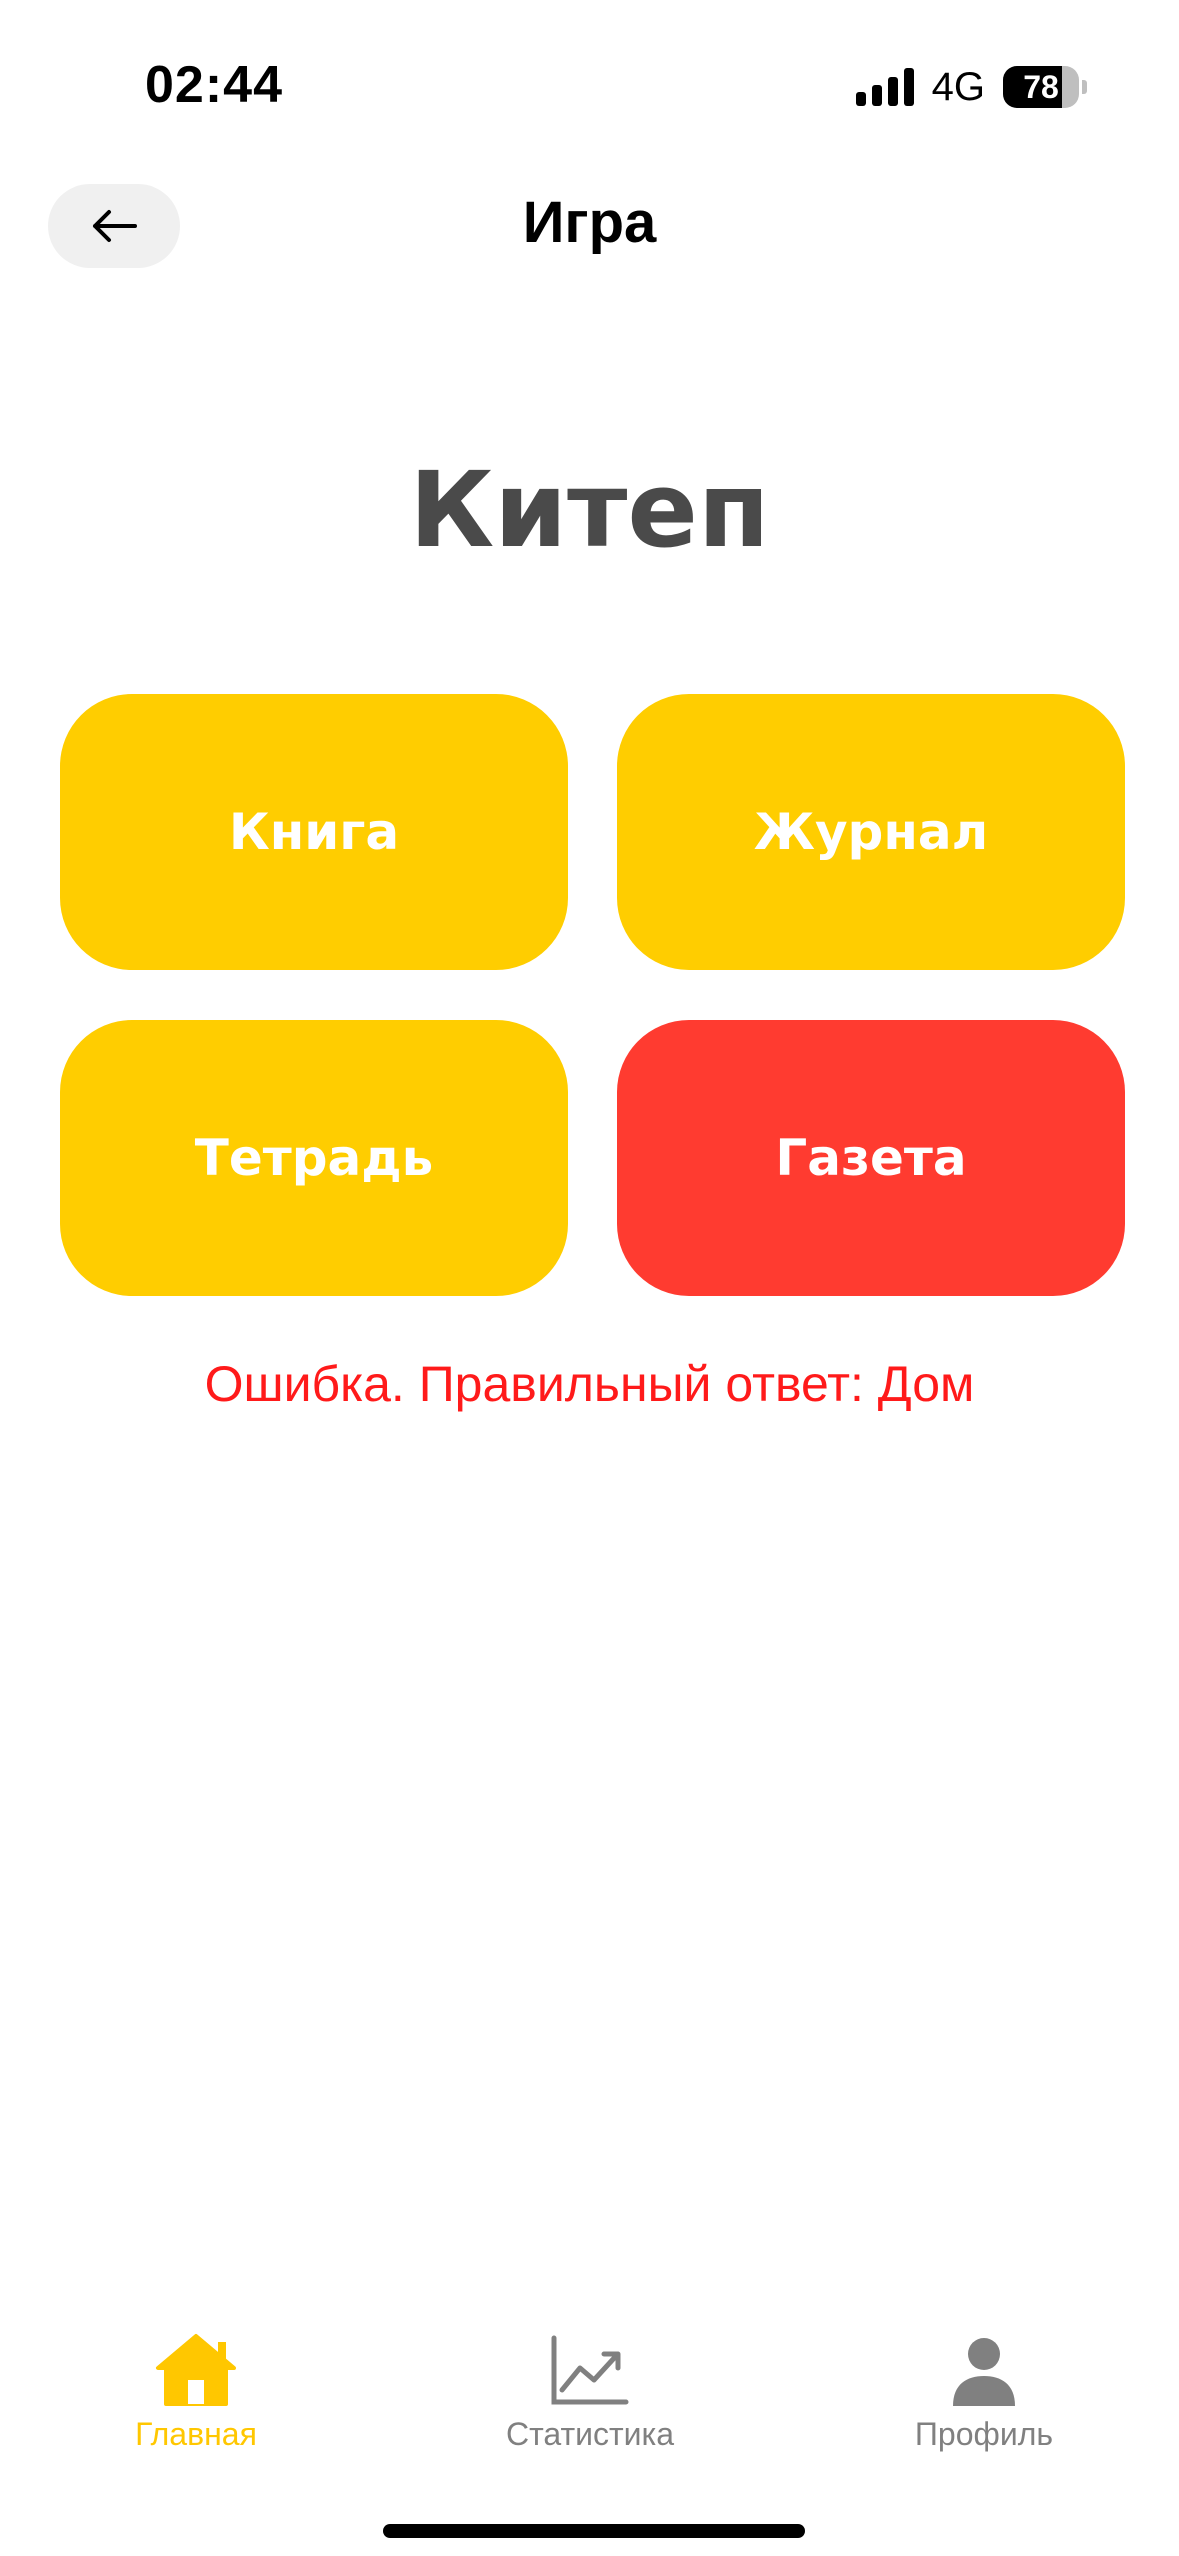 Image resolution: width=1179 pixels, height=2556 pixels. I want to click on question-word: Китеп, so click(589, 510).